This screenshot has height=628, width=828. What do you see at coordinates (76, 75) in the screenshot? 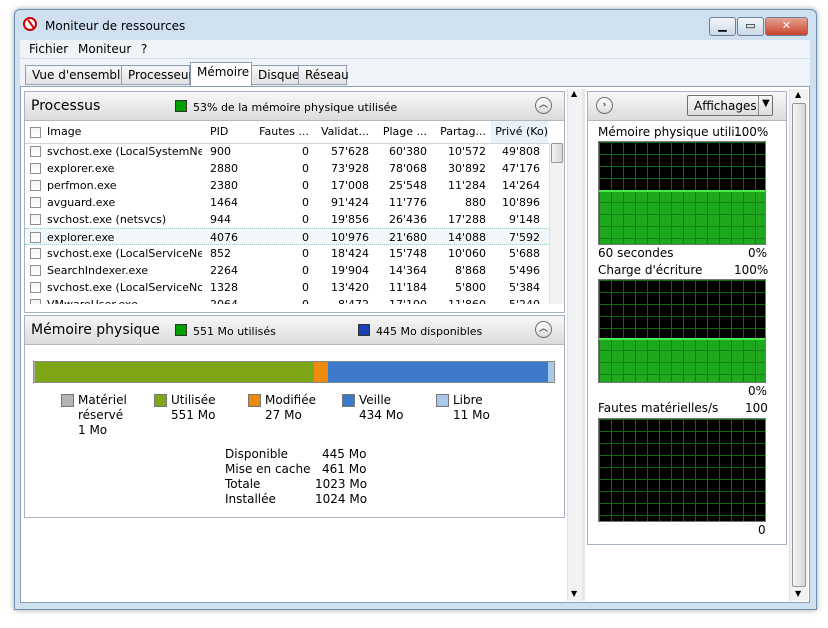
I see `tab-overview: Vue d'ensemble` at bounding box center [76, 75].